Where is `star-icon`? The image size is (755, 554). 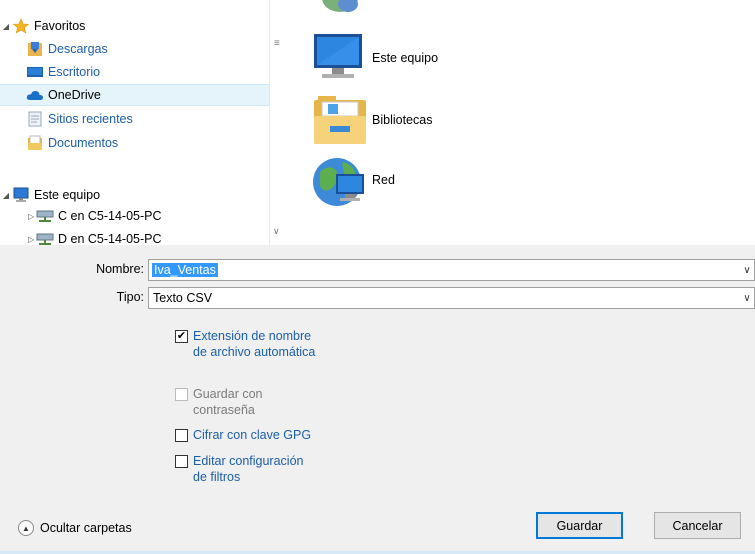 star-icon is located at coordinates (21, 26).